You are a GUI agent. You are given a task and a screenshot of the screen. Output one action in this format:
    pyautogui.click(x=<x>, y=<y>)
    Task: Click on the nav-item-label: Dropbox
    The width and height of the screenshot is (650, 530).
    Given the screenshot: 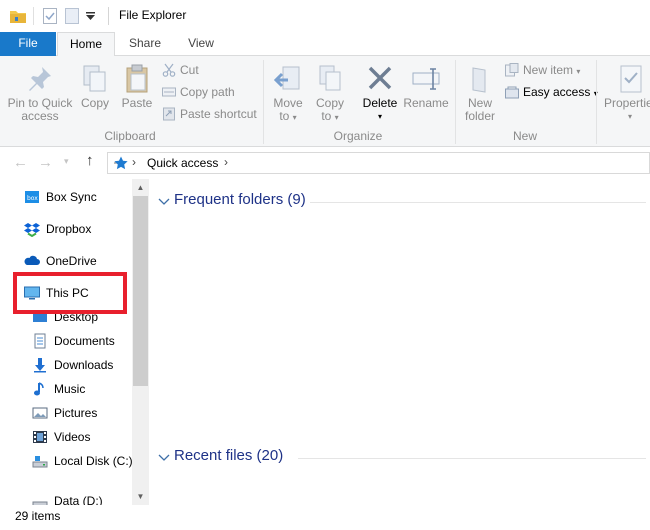 What is the action you would take?
    pyautogui.click(x=69, y=229)
    